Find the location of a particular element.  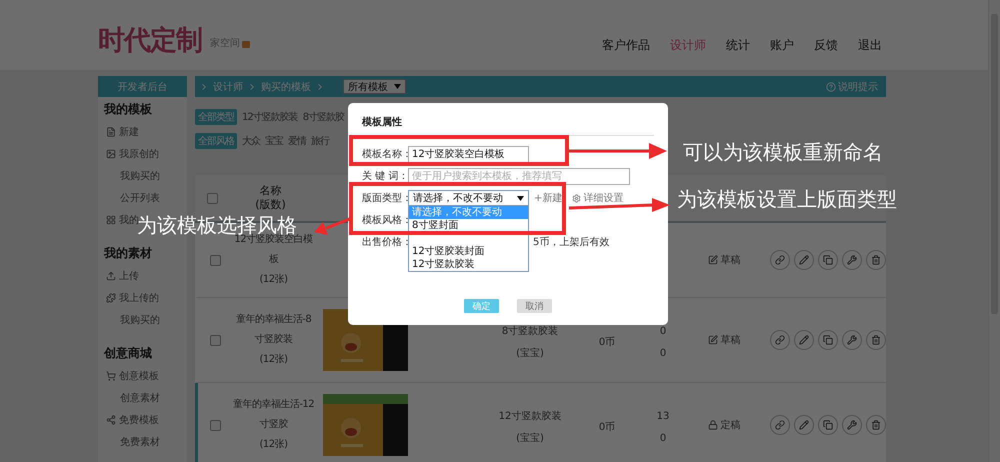

field-label: 模板风格： is located at coordinates (385, 220).